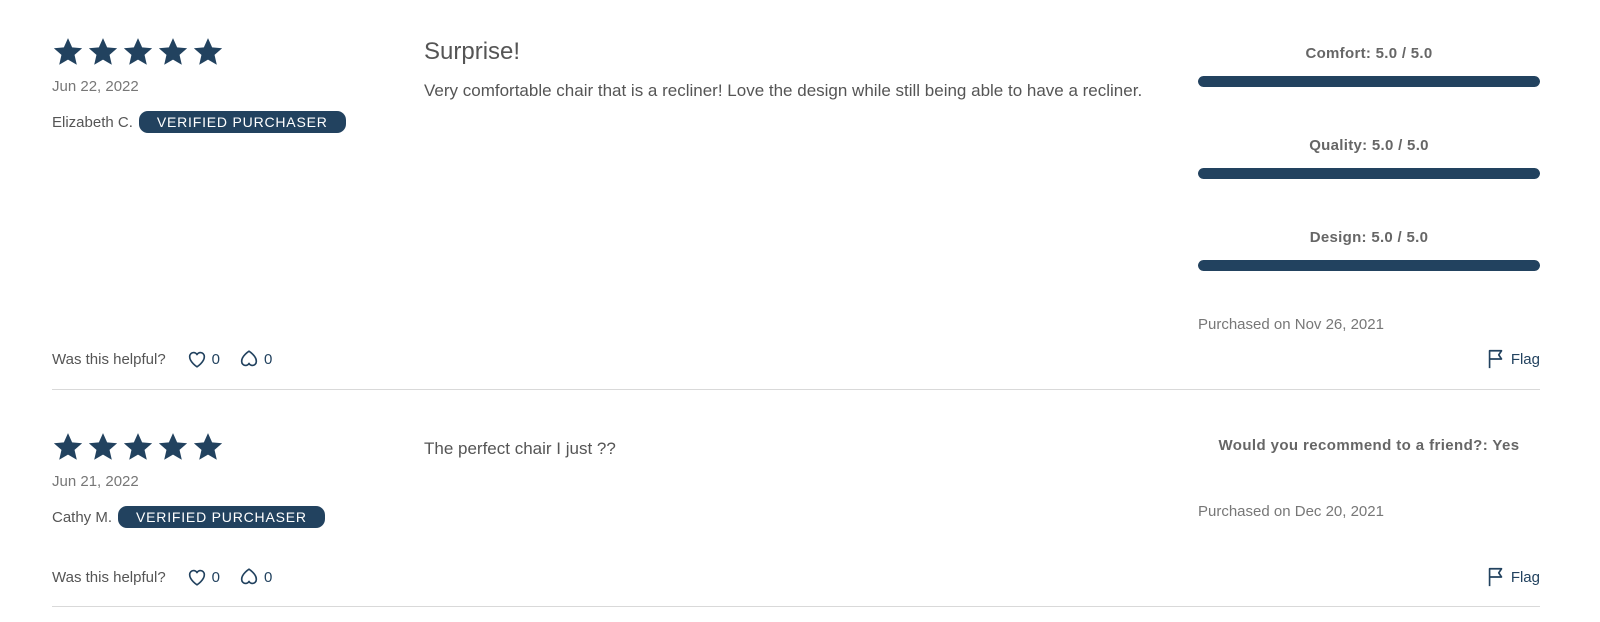  Describe the element at coordinates (1369, 90) in the screenshot. I see `rating-comfort: Comfort: 5.0 / 5.0` at that location.